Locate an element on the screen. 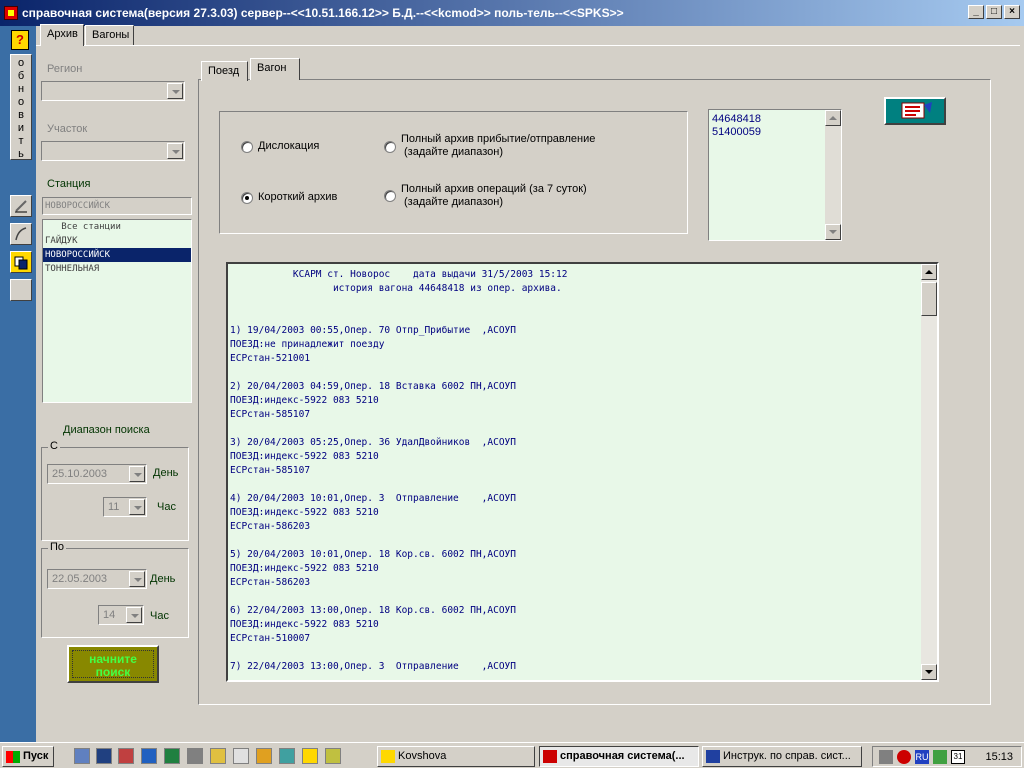 The height and width of the screenshot is (768, 1024). report-options-group is located at coordinates (453, 172).